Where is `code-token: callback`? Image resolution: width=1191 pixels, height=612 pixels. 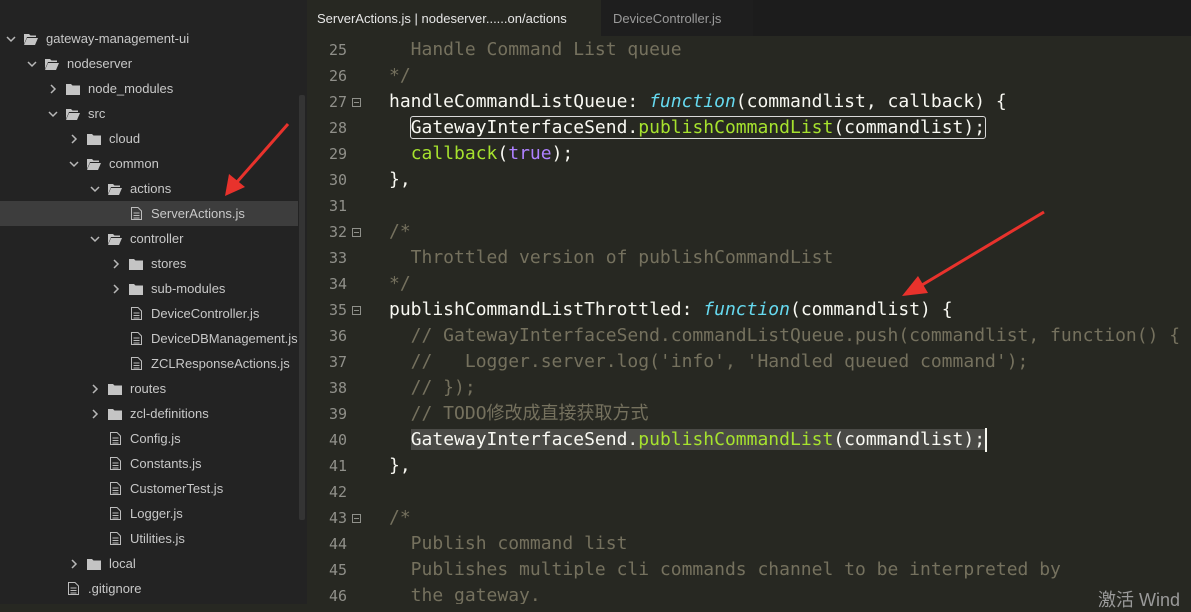
code-token: callback is located at coordinates (454, 153).